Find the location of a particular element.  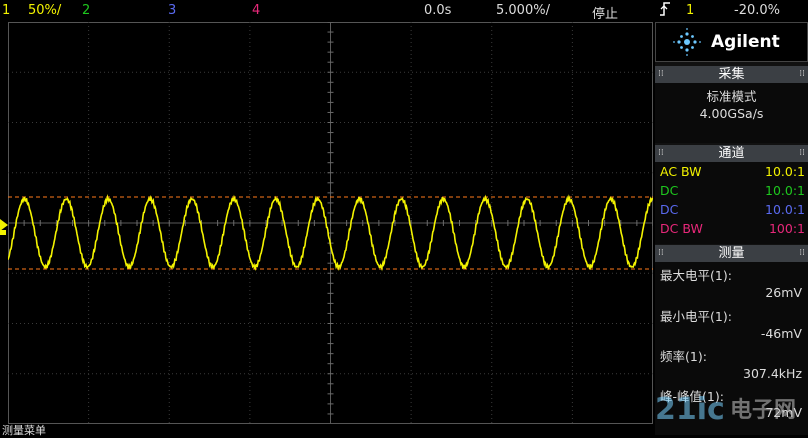

ch4-probe: 100:1 is located at coordinates (786, 228).